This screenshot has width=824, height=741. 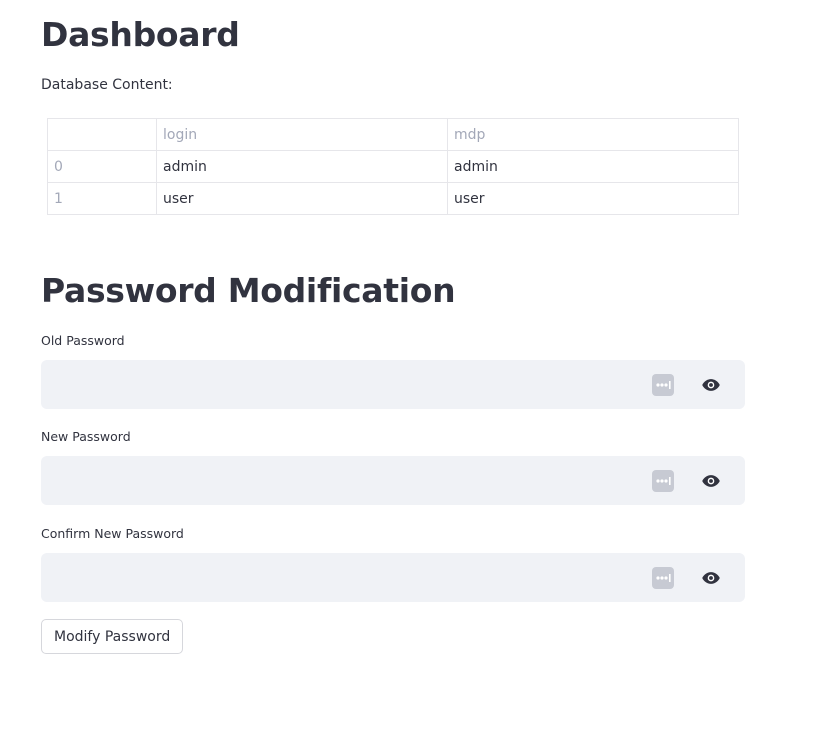 What do you see at coordinates (341, 577) in the screenshot?
I see `confirm-password-input` at bounding box center [341, 577].